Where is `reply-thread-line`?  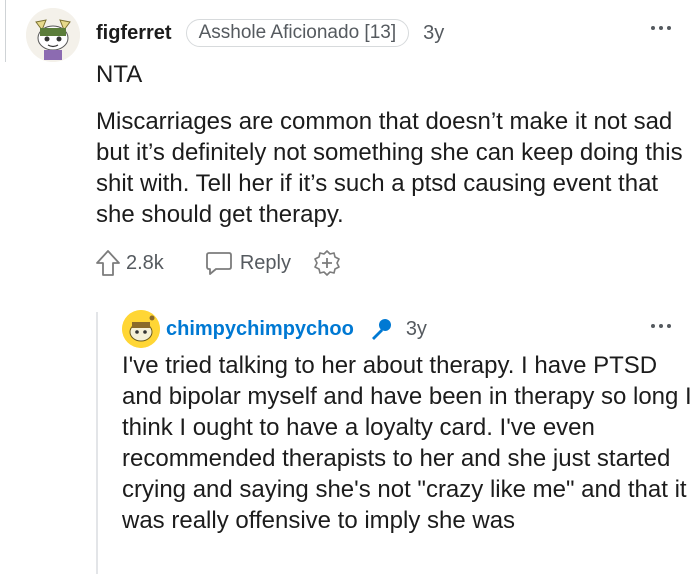
reply-thread-line is located at coordinates (97, 443).